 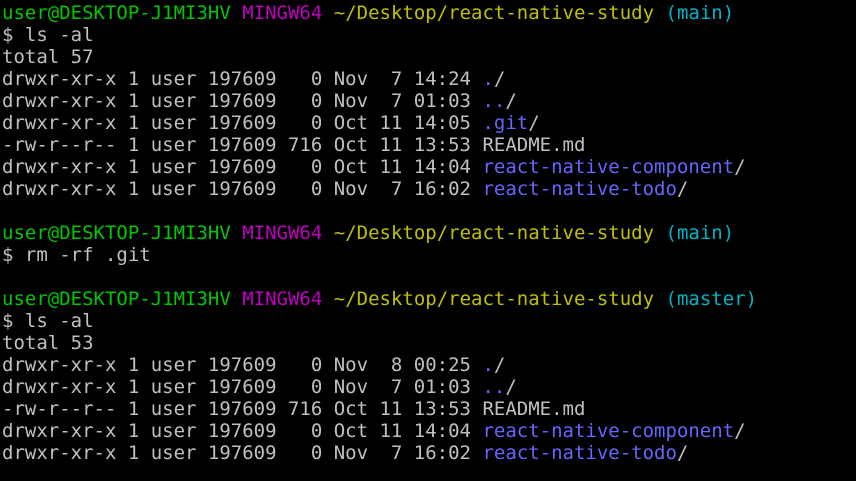 I want to click on listing-meta: drwxr-xr-x 1 user 197609 0 Nov 7 14:24, so click(x=242, y=79).